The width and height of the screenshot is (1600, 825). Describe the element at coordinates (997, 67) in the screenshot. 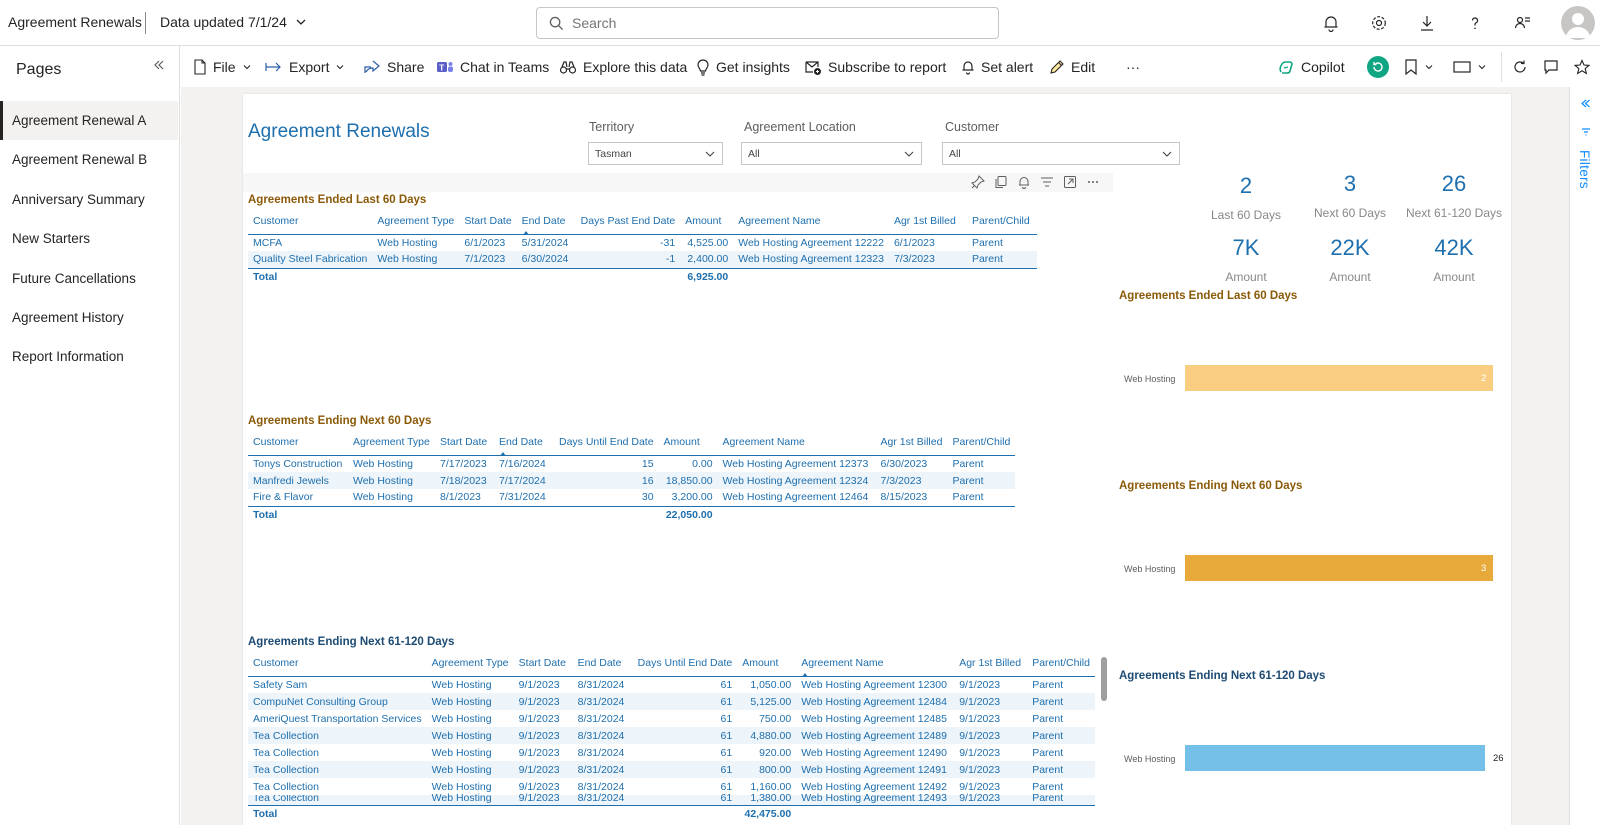

I see `set-alert-button: Set alert` at that location.